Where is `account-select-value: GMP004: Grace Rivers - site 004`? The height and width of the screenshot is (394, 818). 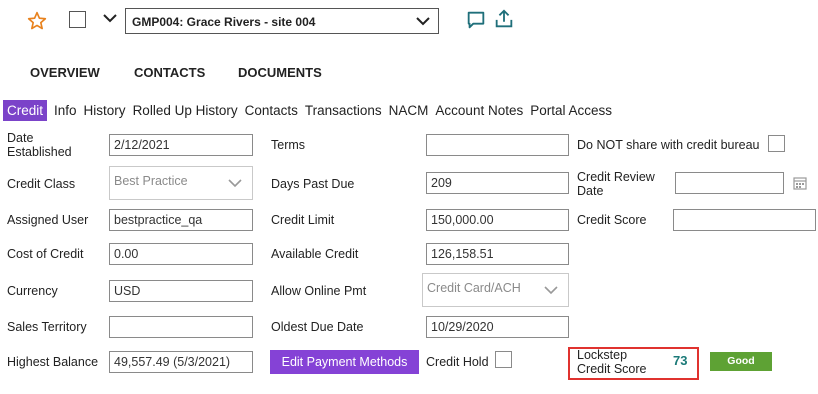 account-select-value: GMP004: Grace Rivers - site 004 is located at coordinates (224, 22).